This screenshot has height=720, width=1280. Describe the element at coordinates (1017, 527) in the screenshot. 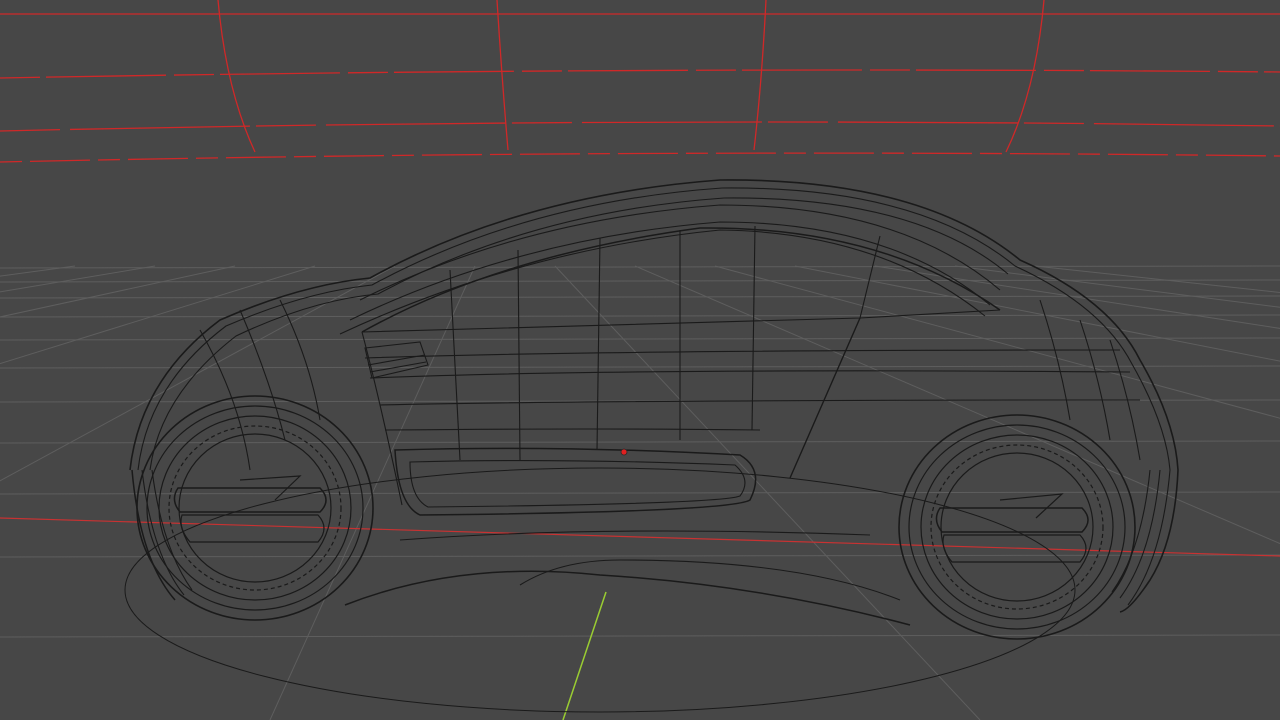

I see `rear-wheel-wireframe` at that location.